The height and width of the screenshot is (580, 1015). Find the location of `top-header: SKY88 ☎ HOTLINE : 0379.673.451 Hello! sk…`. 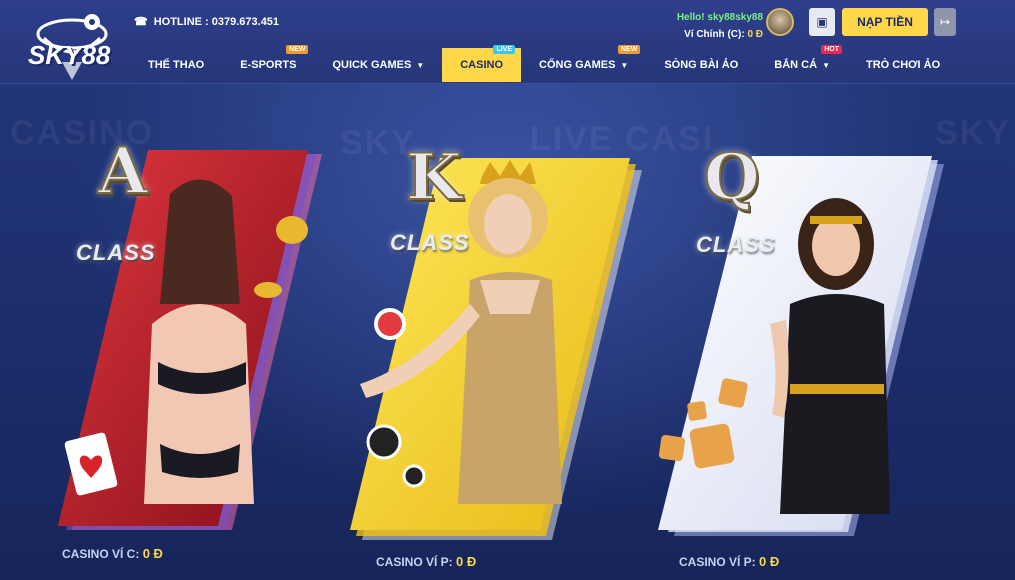

top-header: SKY88 ☎ HOTLINE : 0379.673.451 Hello! sk… is located at coordinates (507, 42).